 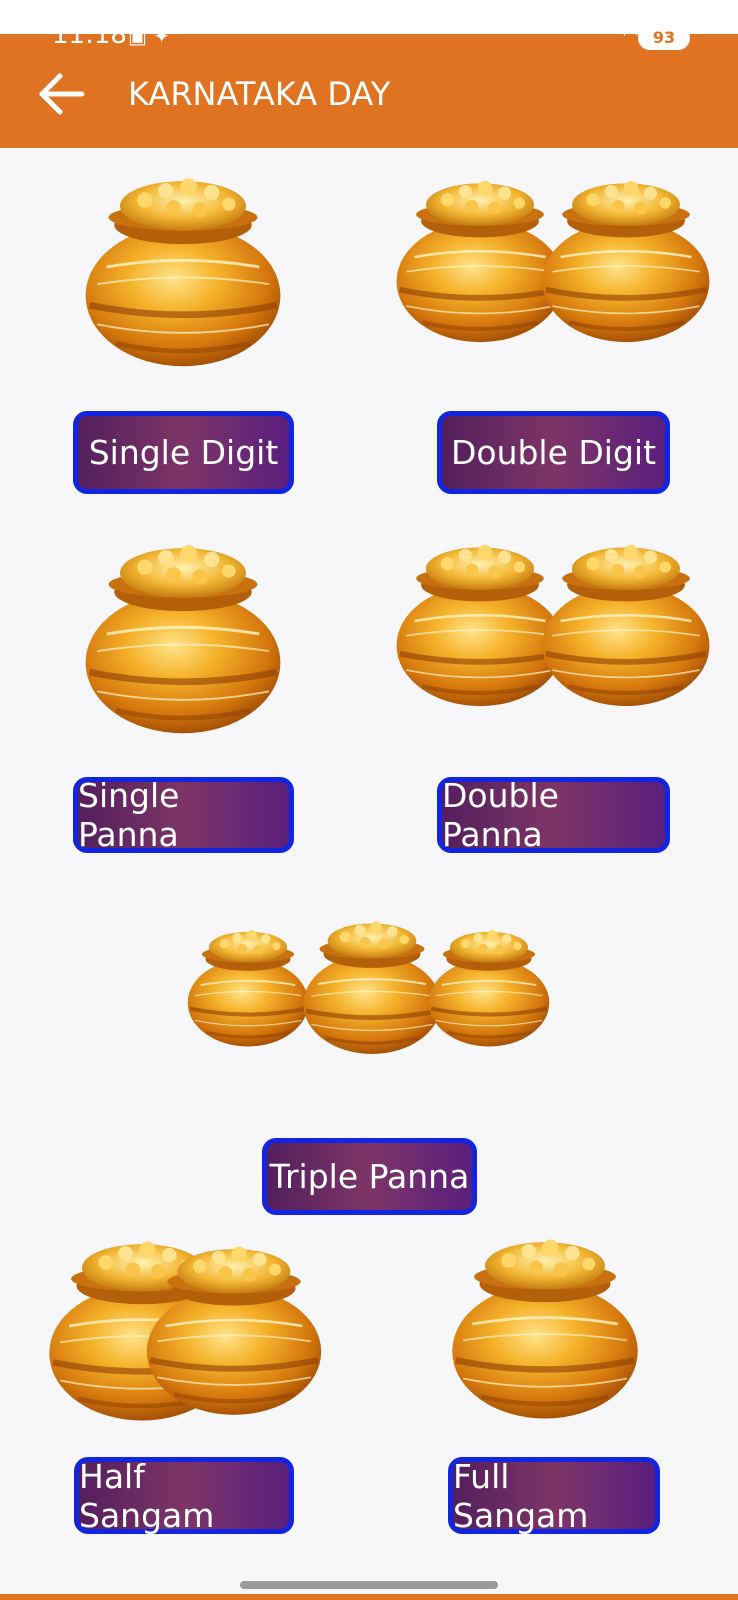 I want to click on arrow-left-icon, so click(x=62, y=94).